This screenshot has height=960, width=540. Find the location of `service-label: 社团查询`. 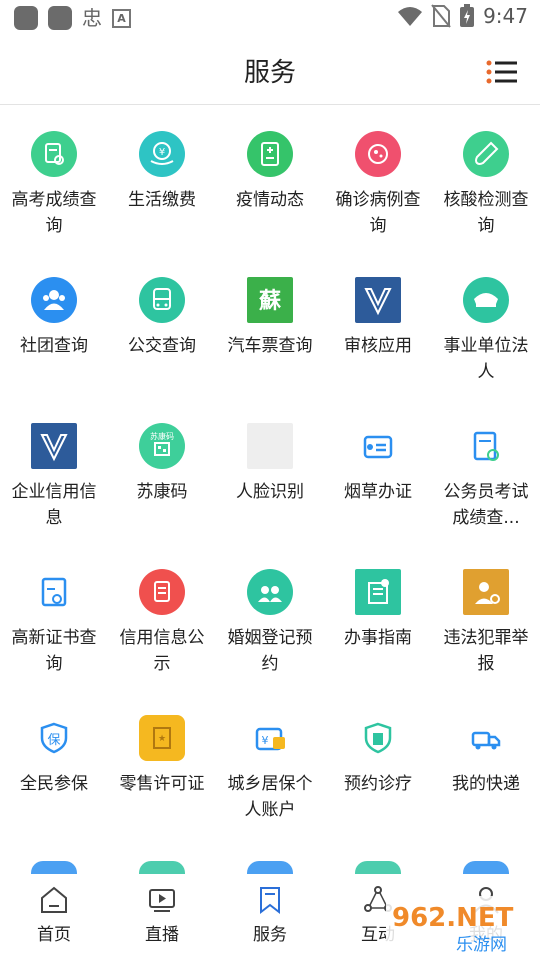

service-label: 社团查询 is located at coordinates (54, 346).